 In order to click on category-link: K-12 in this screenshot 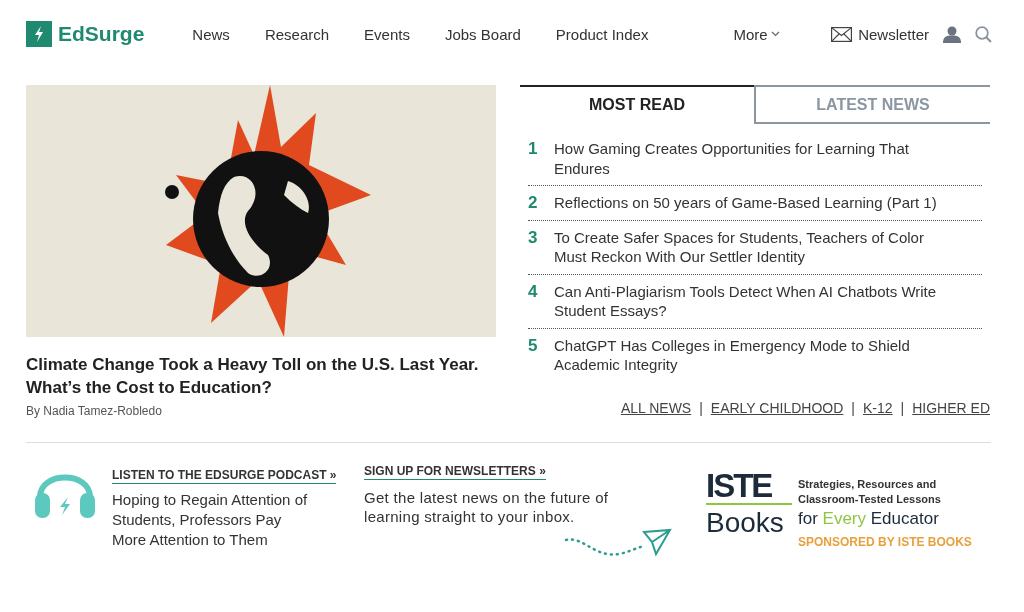, I will do `click(878, 407)`.